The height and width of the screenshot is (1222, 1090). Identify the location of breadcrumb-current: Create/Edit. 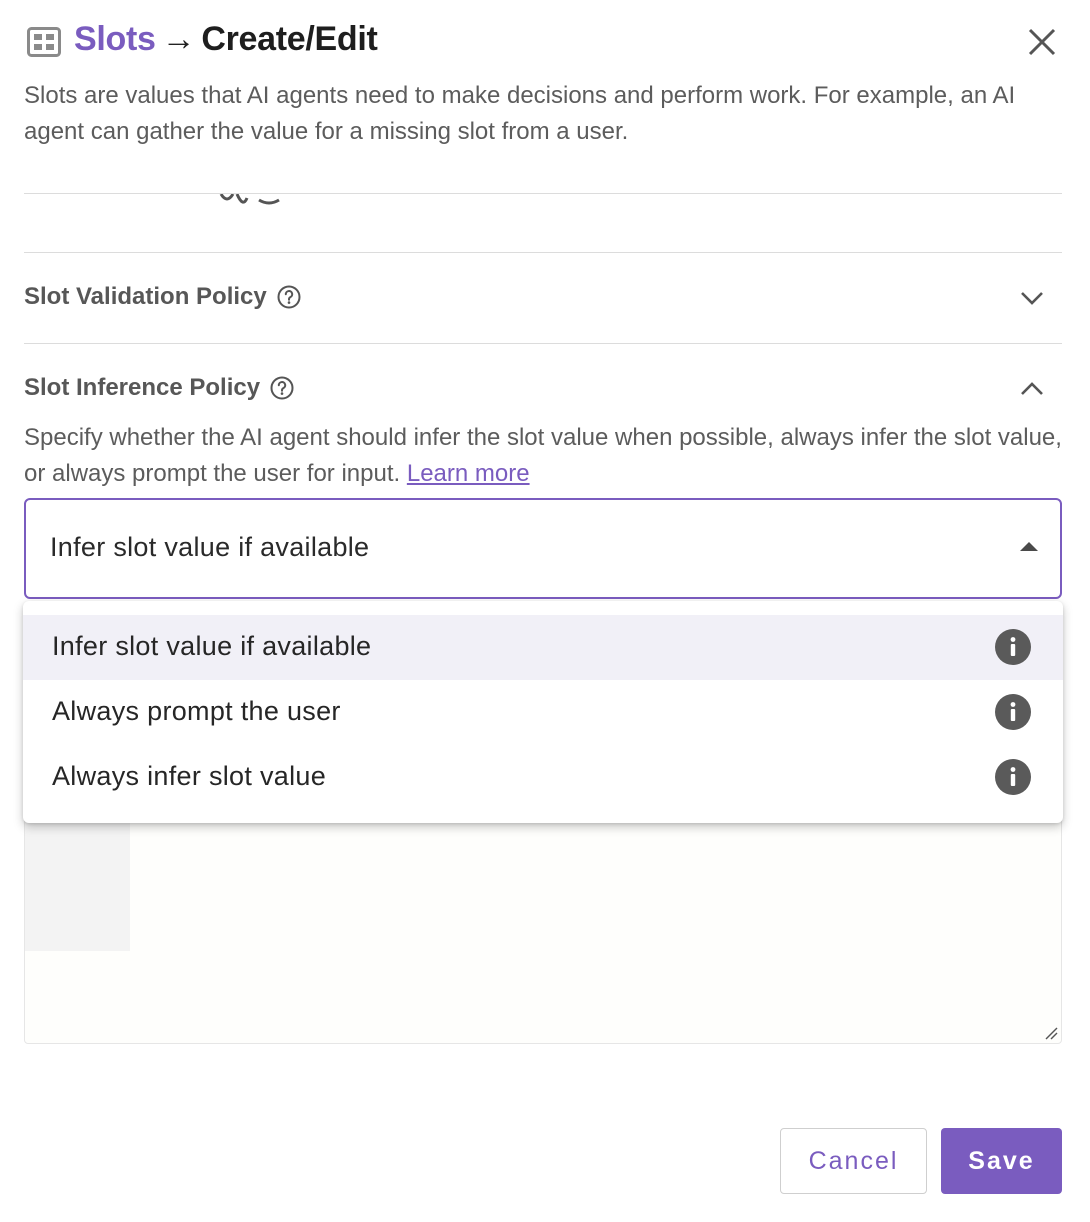
(289, 39).